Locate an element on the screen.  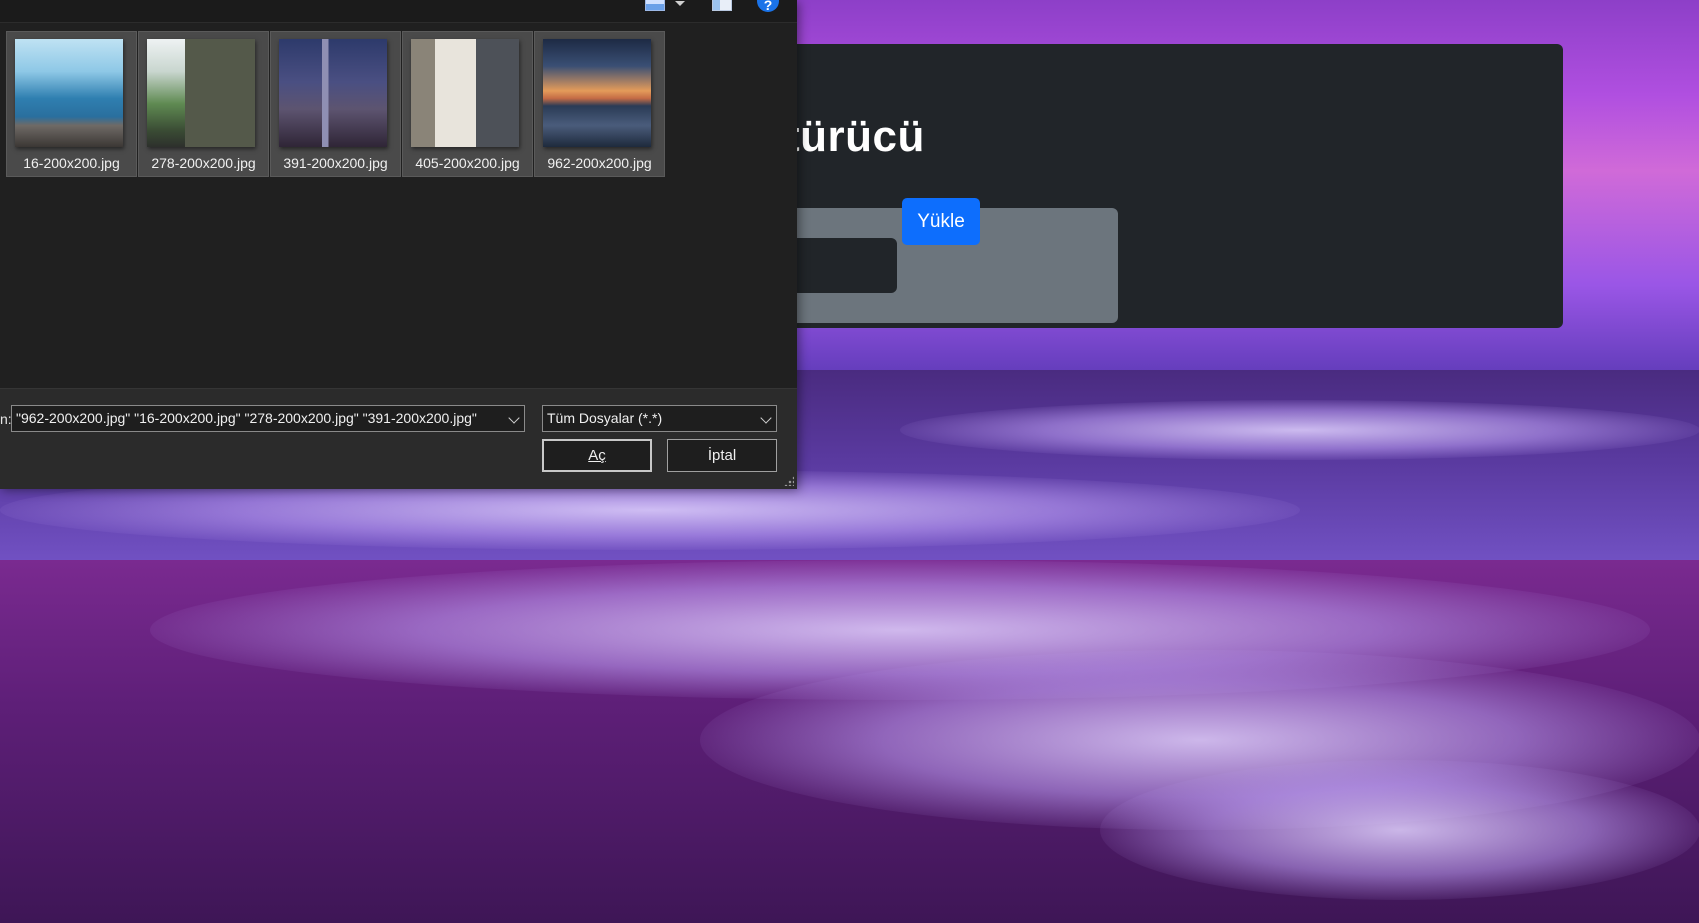
resize-grip-icon is located at coordinates (789, 481).